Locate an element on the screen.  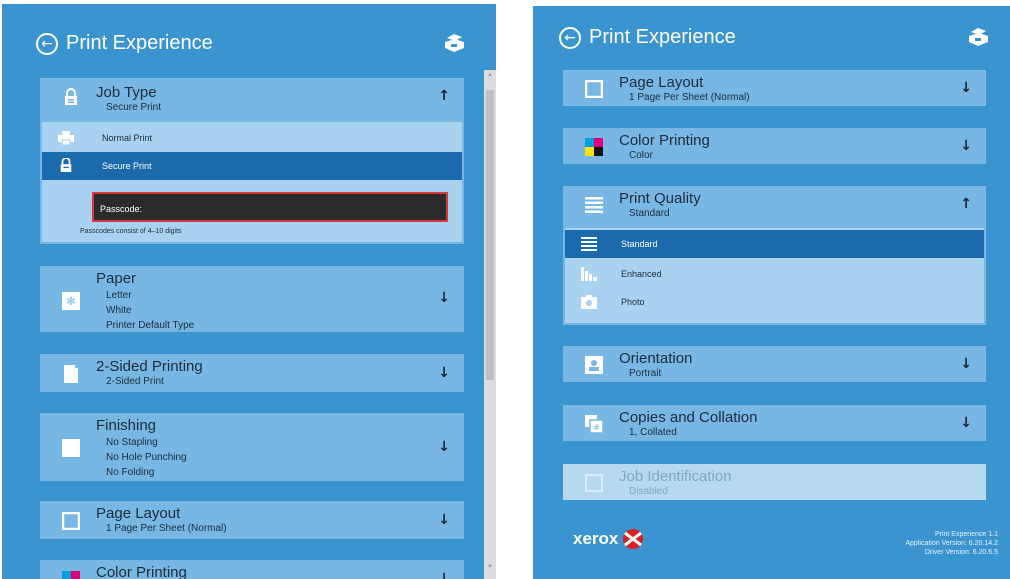
option-standard: Standard is located at coordinates (774, 244).